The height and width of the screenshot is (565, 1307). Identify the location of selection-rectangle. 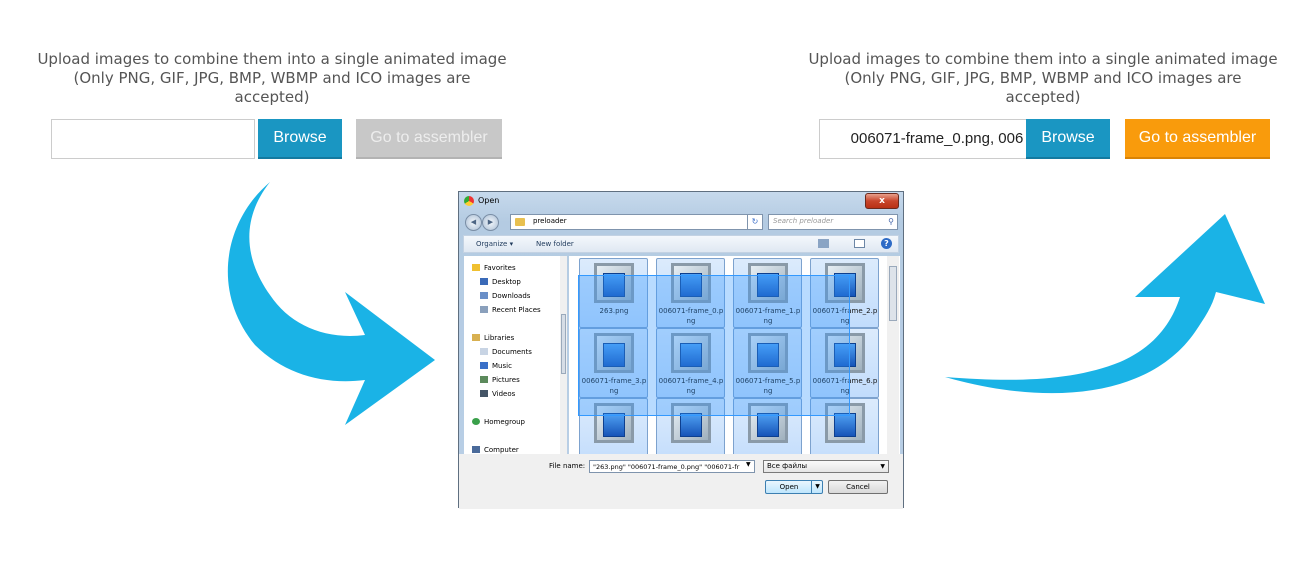
(714, 345).